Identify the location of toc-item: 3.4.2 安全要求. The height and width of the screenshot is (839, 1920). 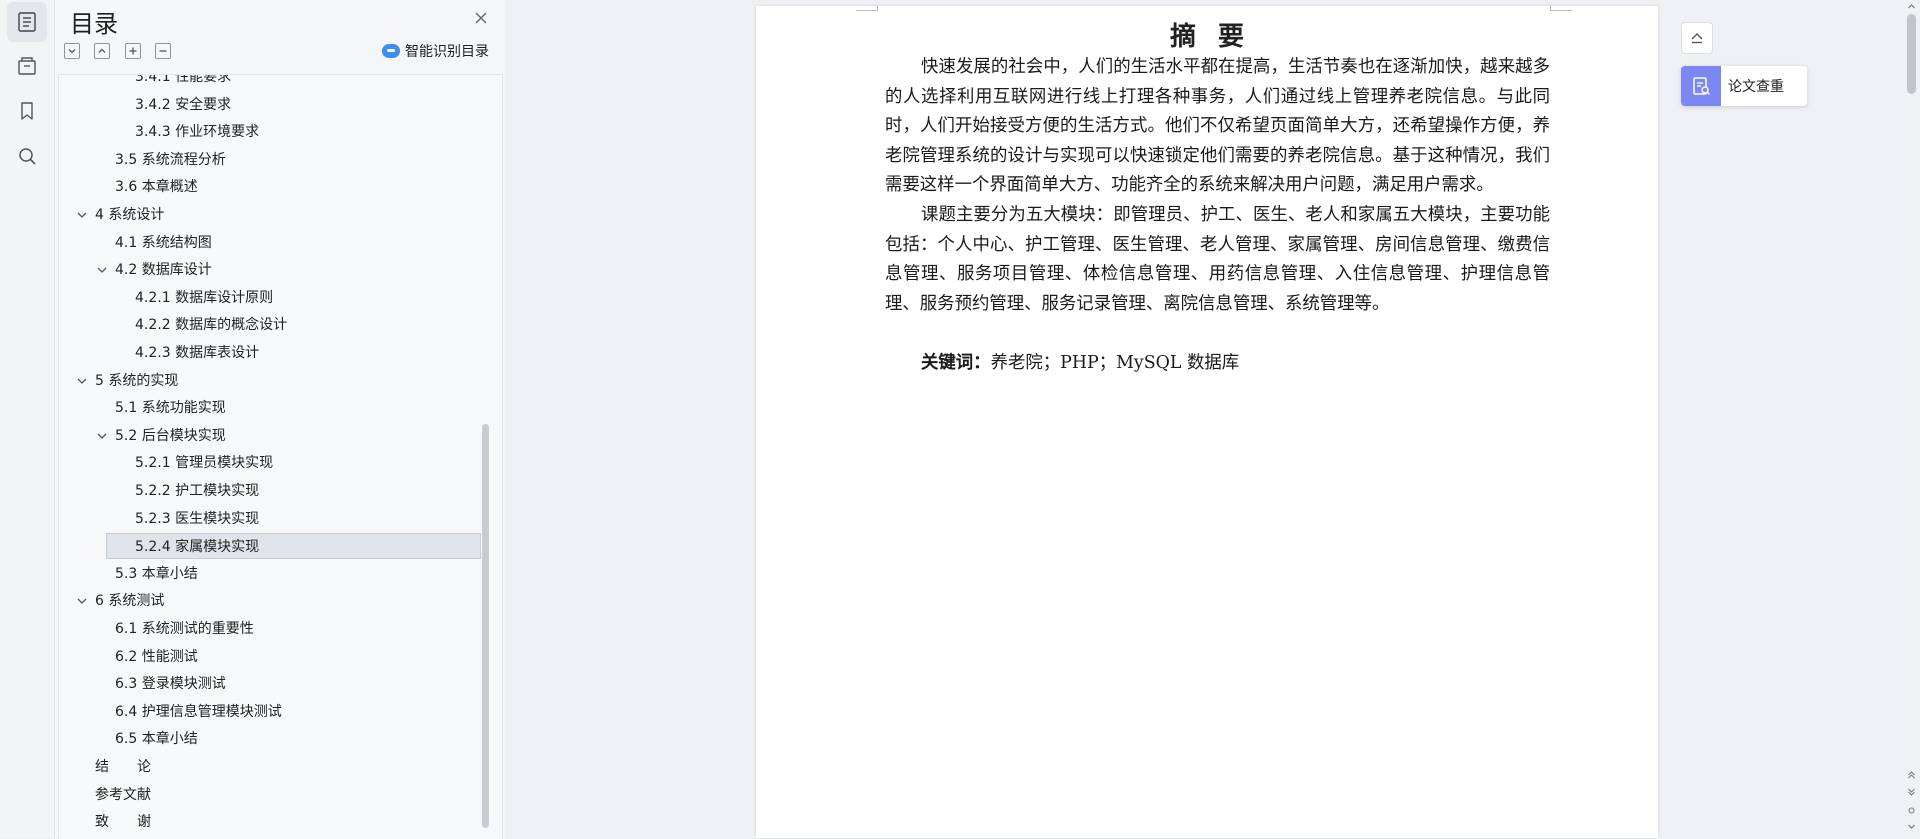
(269, 105).